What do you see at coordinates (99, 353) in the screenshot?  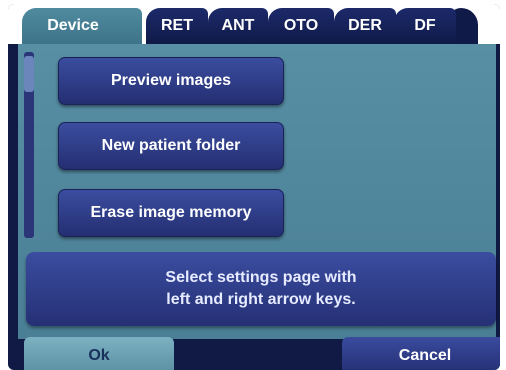 I see `ok-button: Ok` at bounding box center [99, 353].